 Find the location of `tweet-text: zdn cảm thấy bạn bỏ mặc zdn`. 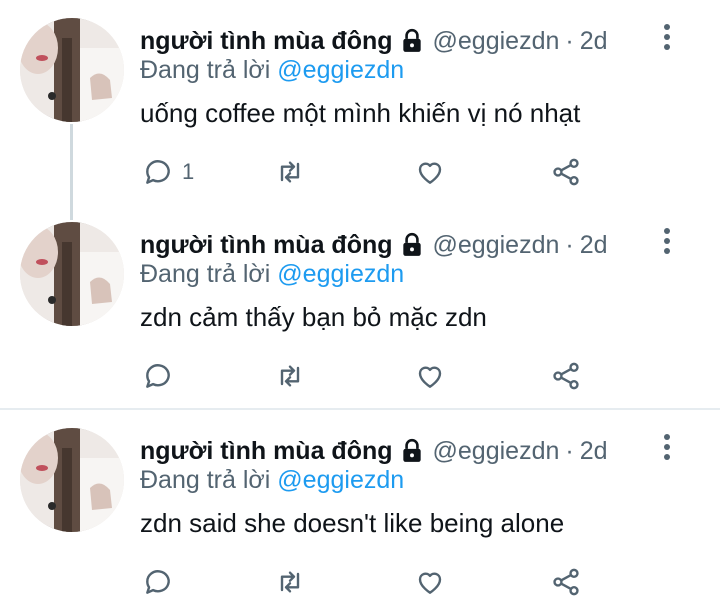

tweet-text: zdn cảm thấy bạn bỏ mặc zdn is located at coordinates (313, 317).